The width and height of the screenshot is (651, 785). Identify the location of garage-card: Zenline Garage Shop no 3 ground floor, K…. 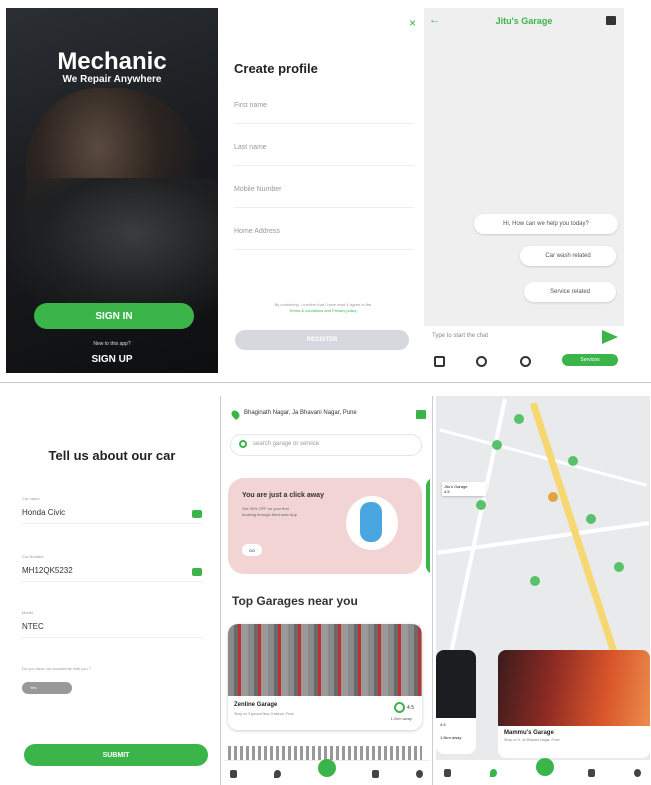
(325, 677).